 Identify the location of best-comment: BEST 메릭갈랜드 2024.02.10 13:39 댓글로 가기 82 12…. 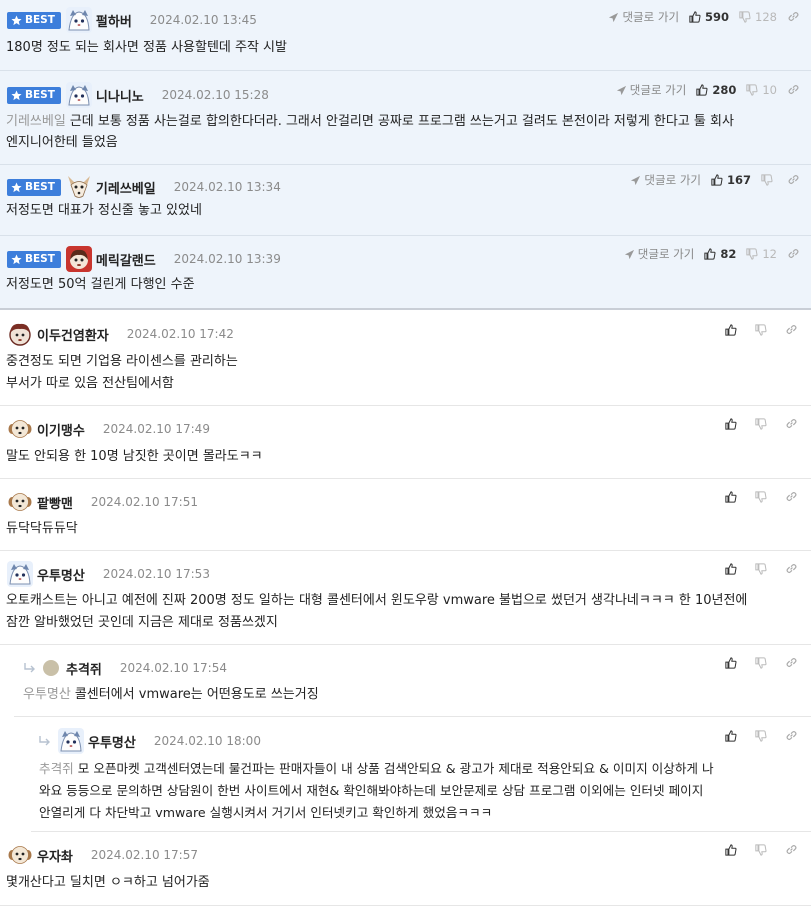
(405, 273).